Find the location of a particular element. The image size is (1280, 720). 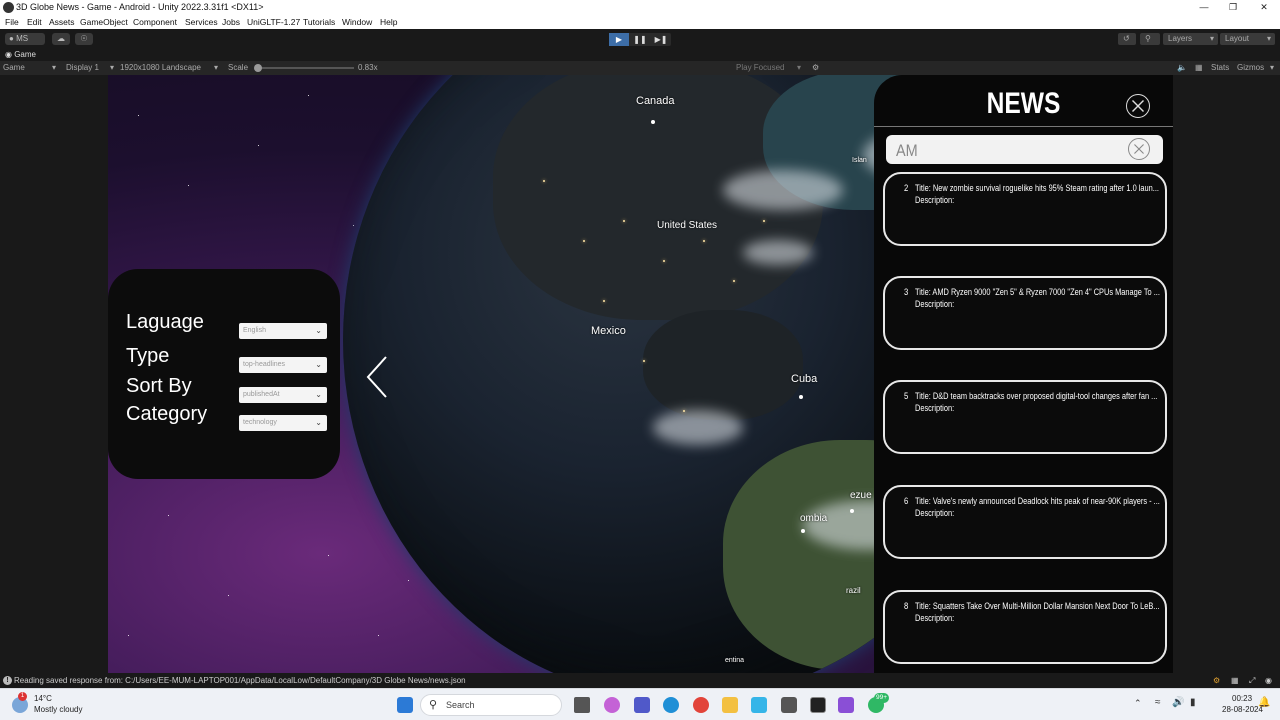

gizmos-button: Gizmos is located at coordinates (1250, 68).